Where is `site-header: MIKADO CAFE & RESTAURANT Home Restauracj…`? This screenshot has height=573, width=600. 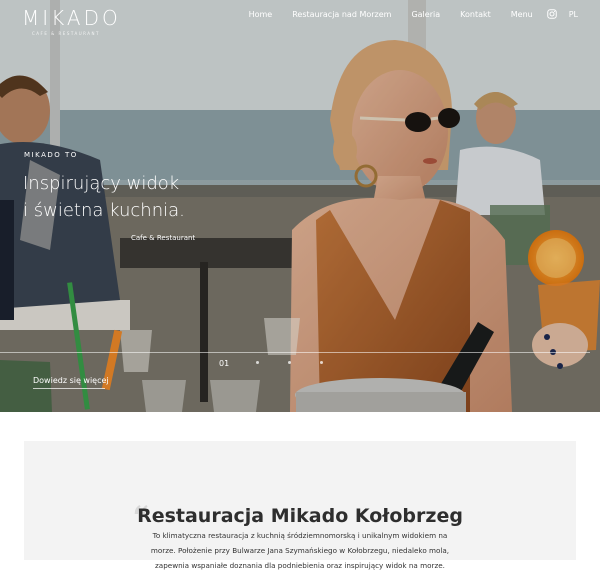
site-header: MIKADO CAFE & RESTAURANT Home Restauracj… is located at coordinates (300, 20).